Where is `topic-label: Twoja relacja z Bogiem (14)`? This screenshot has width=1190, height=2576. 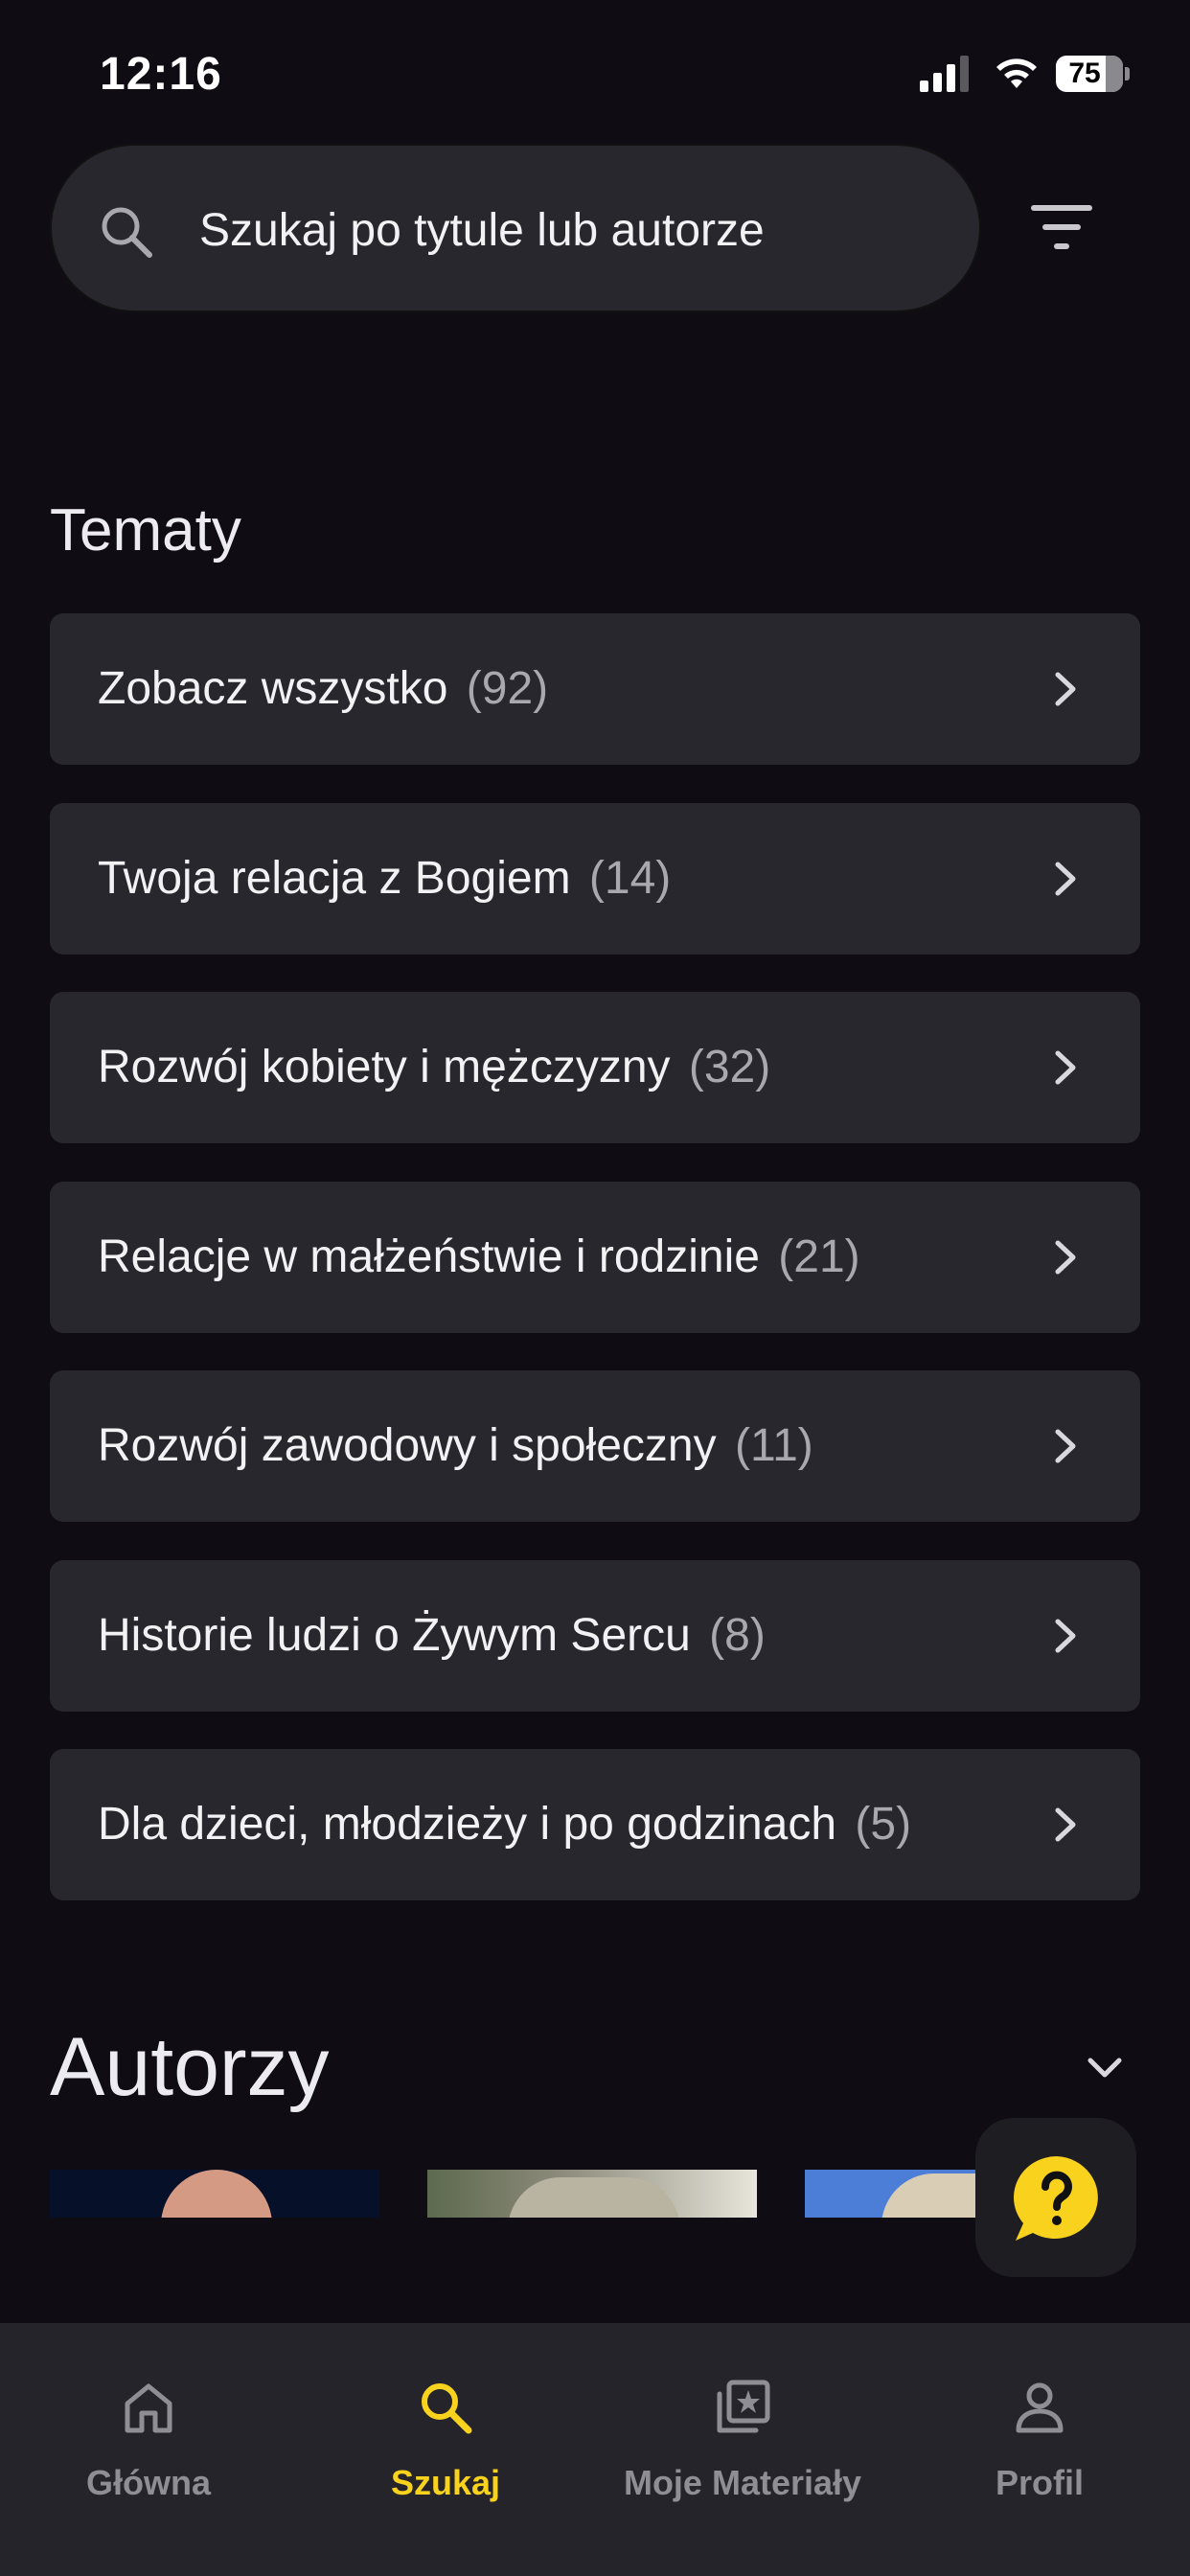 topic-label: Twoja relacja z Bogiem (14) is located at coordinates (385, 878).